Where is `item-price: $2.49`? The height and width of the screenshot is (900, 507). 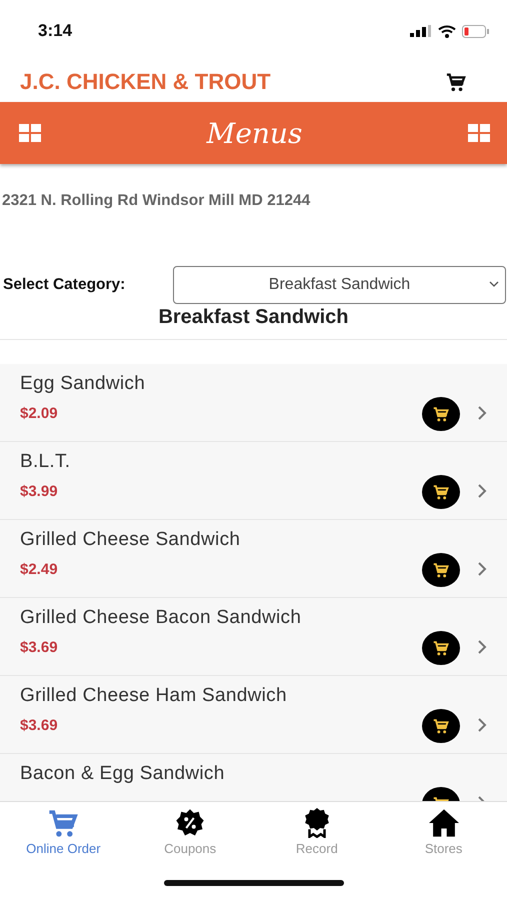 item-price: $2.49 is located at coordinates (39, 569).